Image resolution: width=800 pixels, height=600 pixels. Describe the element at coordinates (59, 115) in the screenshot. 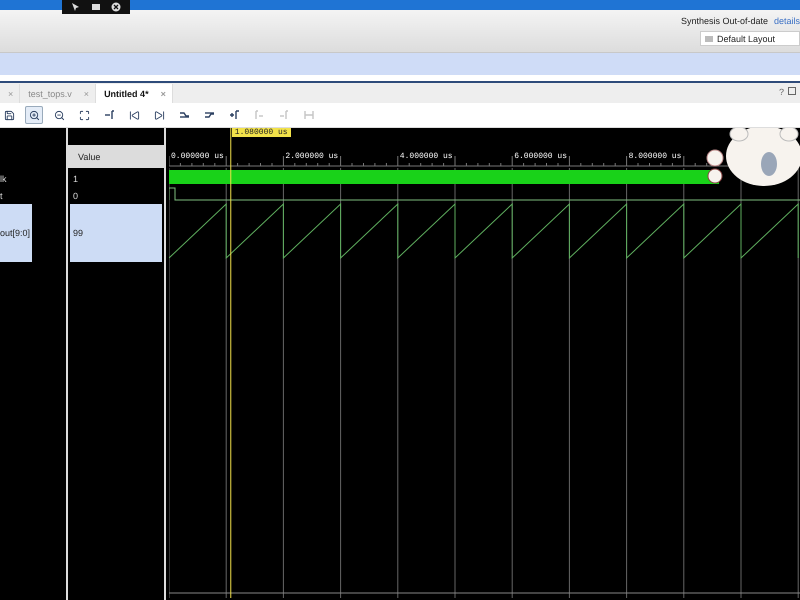

I see `zoom-out-icon` at that location.